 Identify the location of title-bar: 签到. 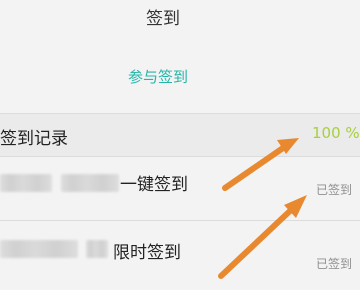
(180, 18).